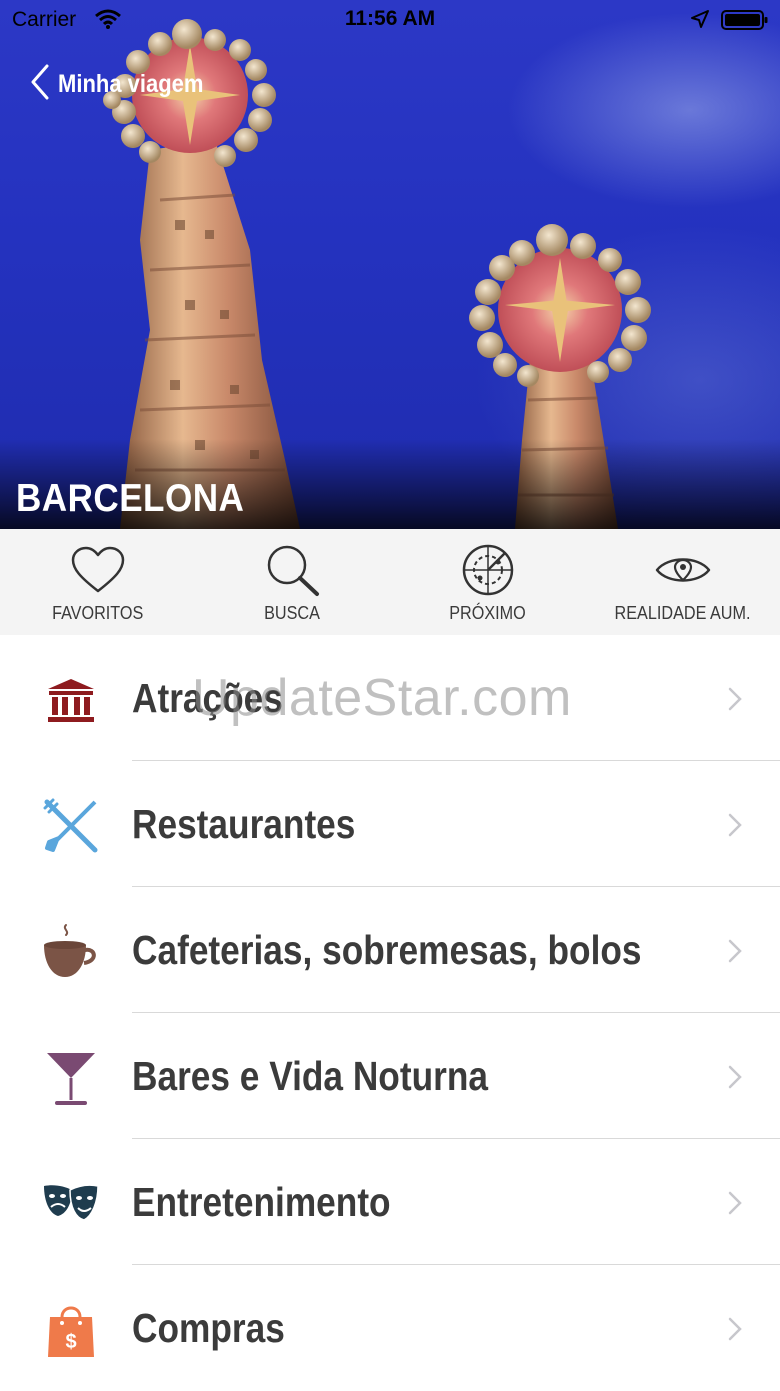  I want to click on chevron-left-icon, so click(40, 84).